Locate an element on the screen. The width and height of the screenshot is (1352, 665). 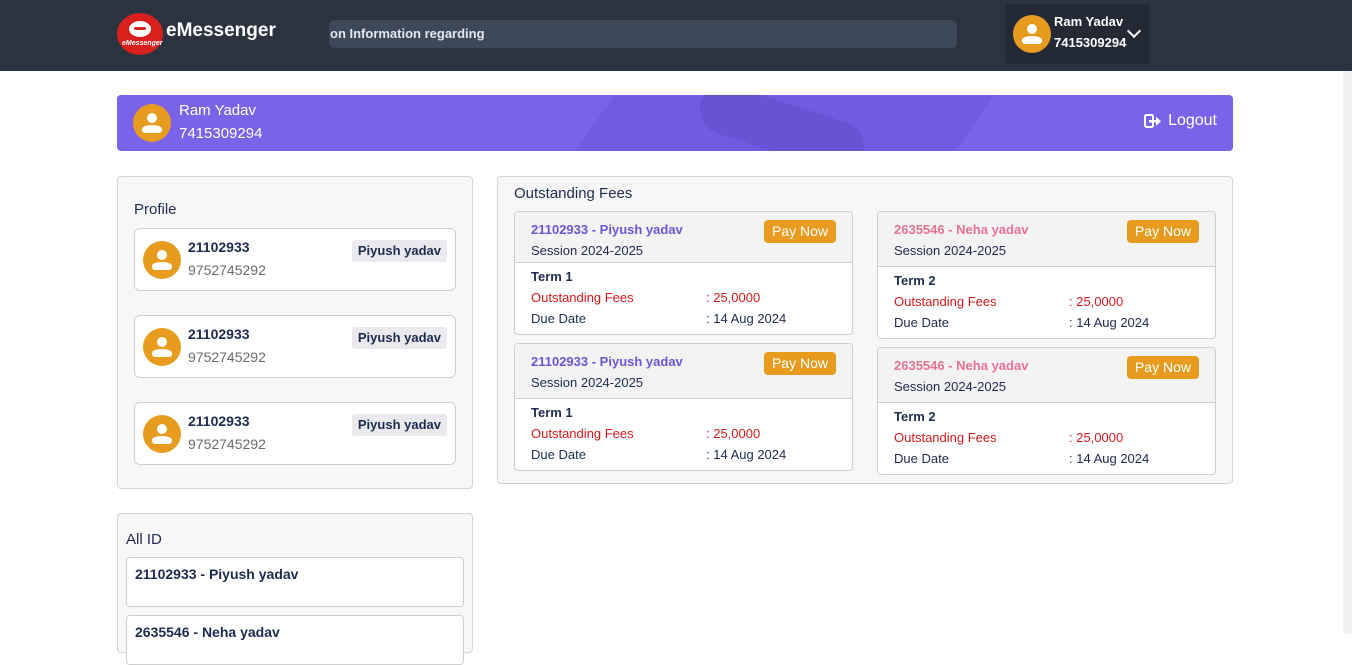
user-avatar-icon is located at coordinates (1032, 34).